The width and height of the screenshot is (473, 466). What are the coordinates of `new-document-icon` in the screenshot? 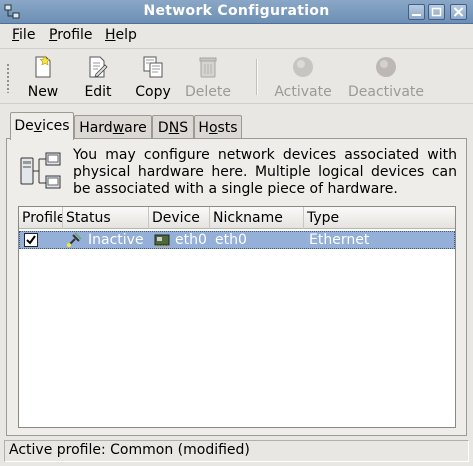 It's located at (43, 66).